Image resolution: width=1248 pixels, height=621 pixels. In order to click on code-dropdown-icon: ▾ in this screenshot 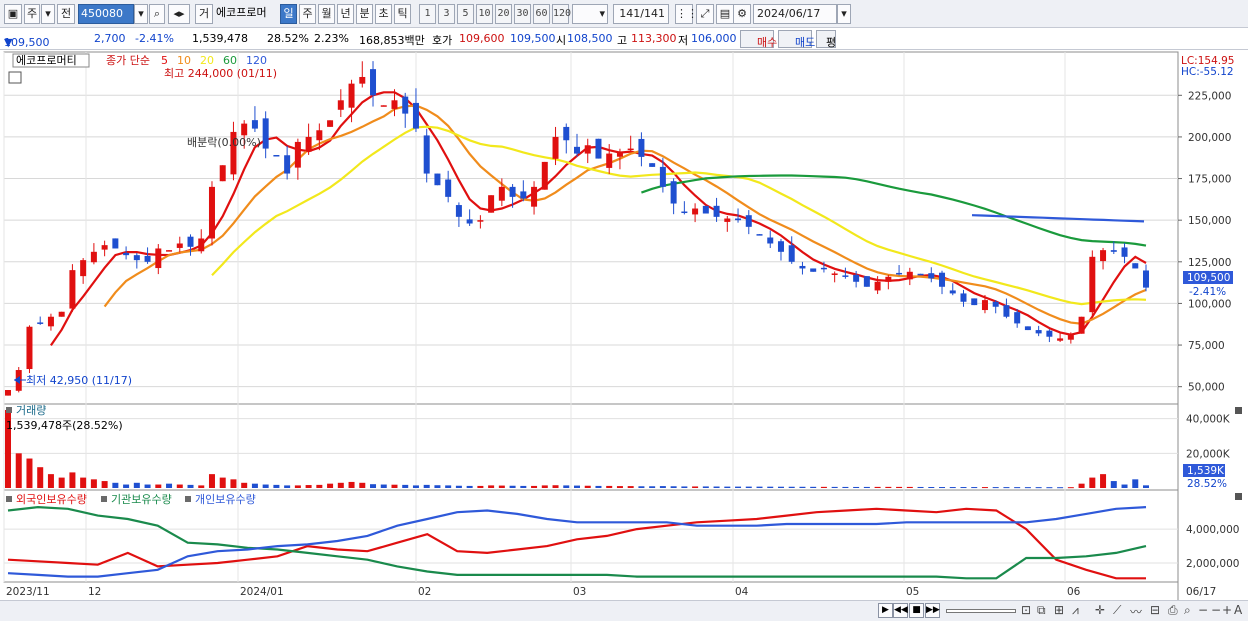, I will do `click(141, 14)`.